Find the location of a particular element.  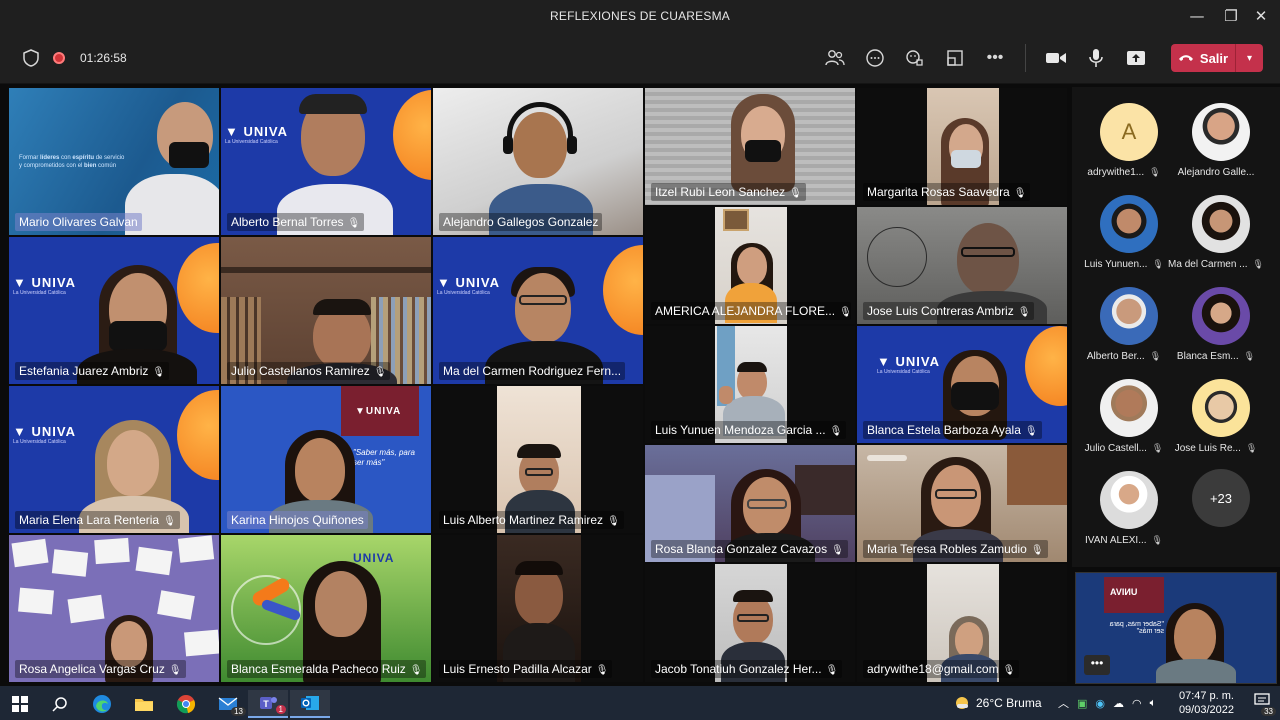

rooms-icon is located at coordinates (955, 58).